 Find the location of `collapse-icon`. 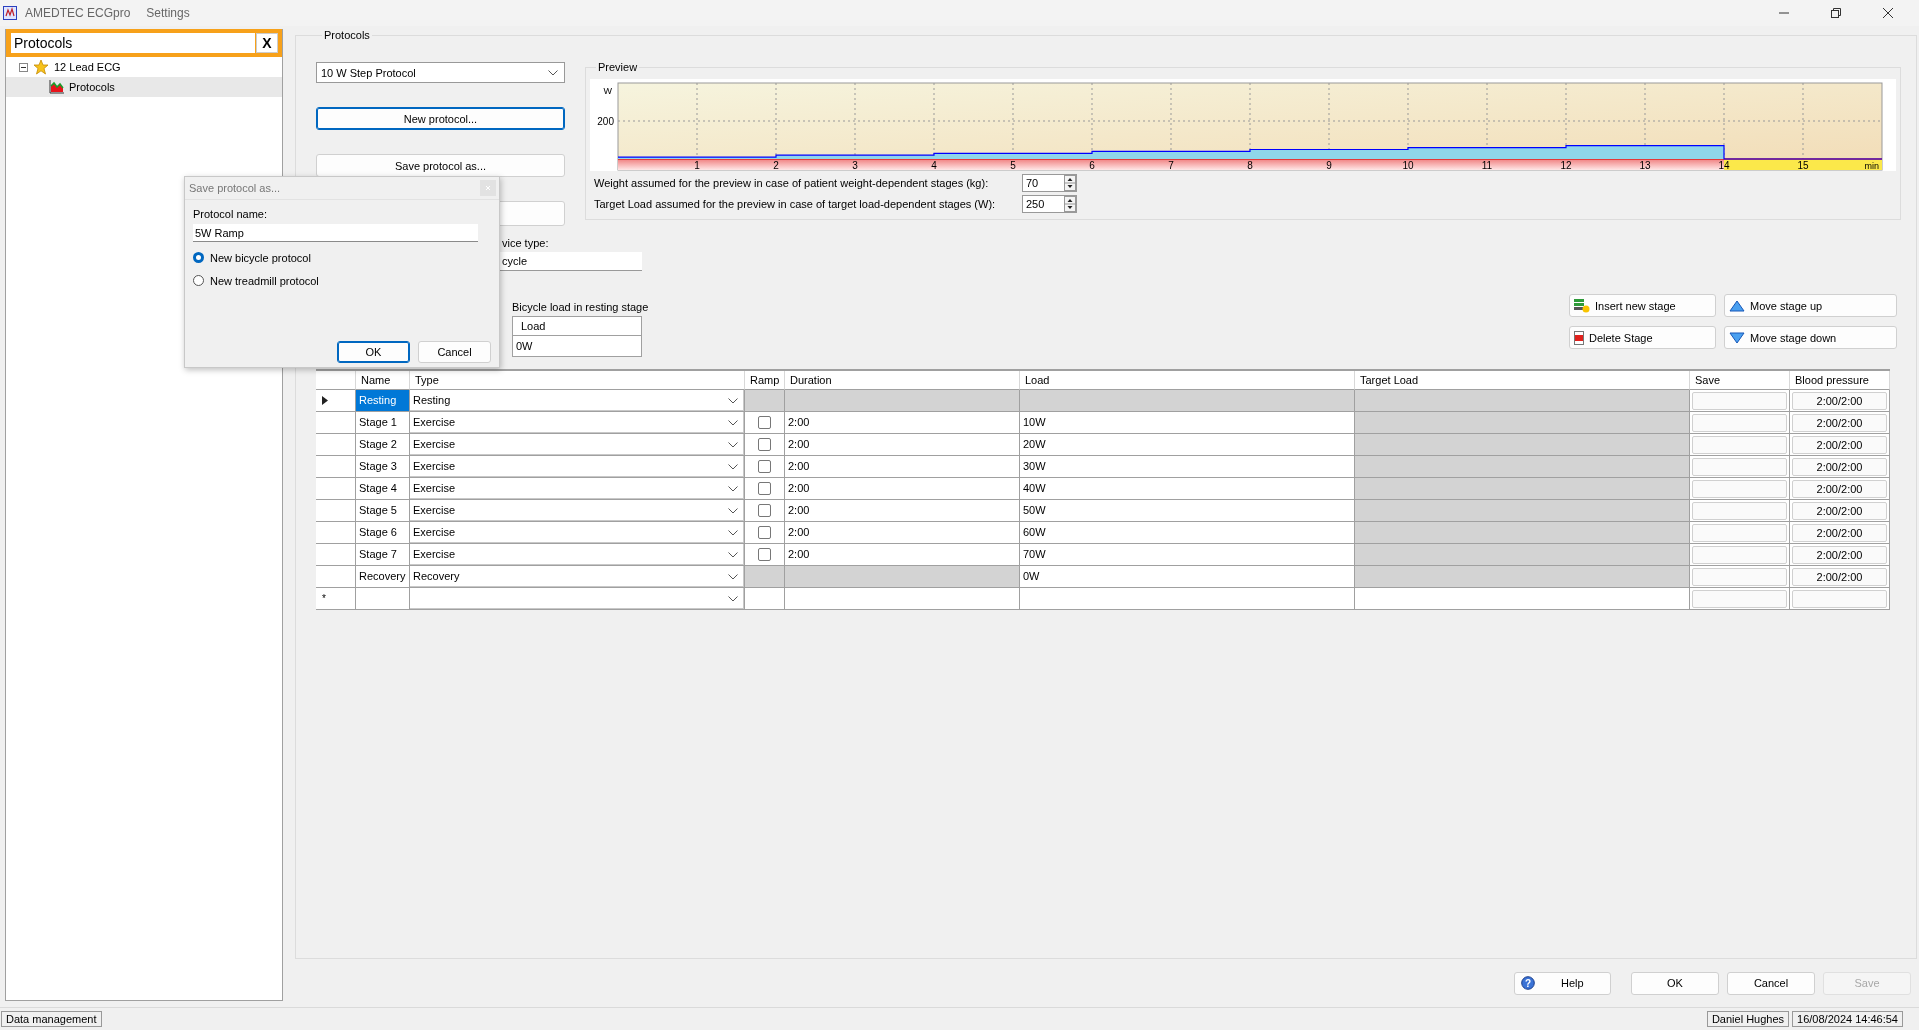

collapse-icon is located at coordinates (23, 67).